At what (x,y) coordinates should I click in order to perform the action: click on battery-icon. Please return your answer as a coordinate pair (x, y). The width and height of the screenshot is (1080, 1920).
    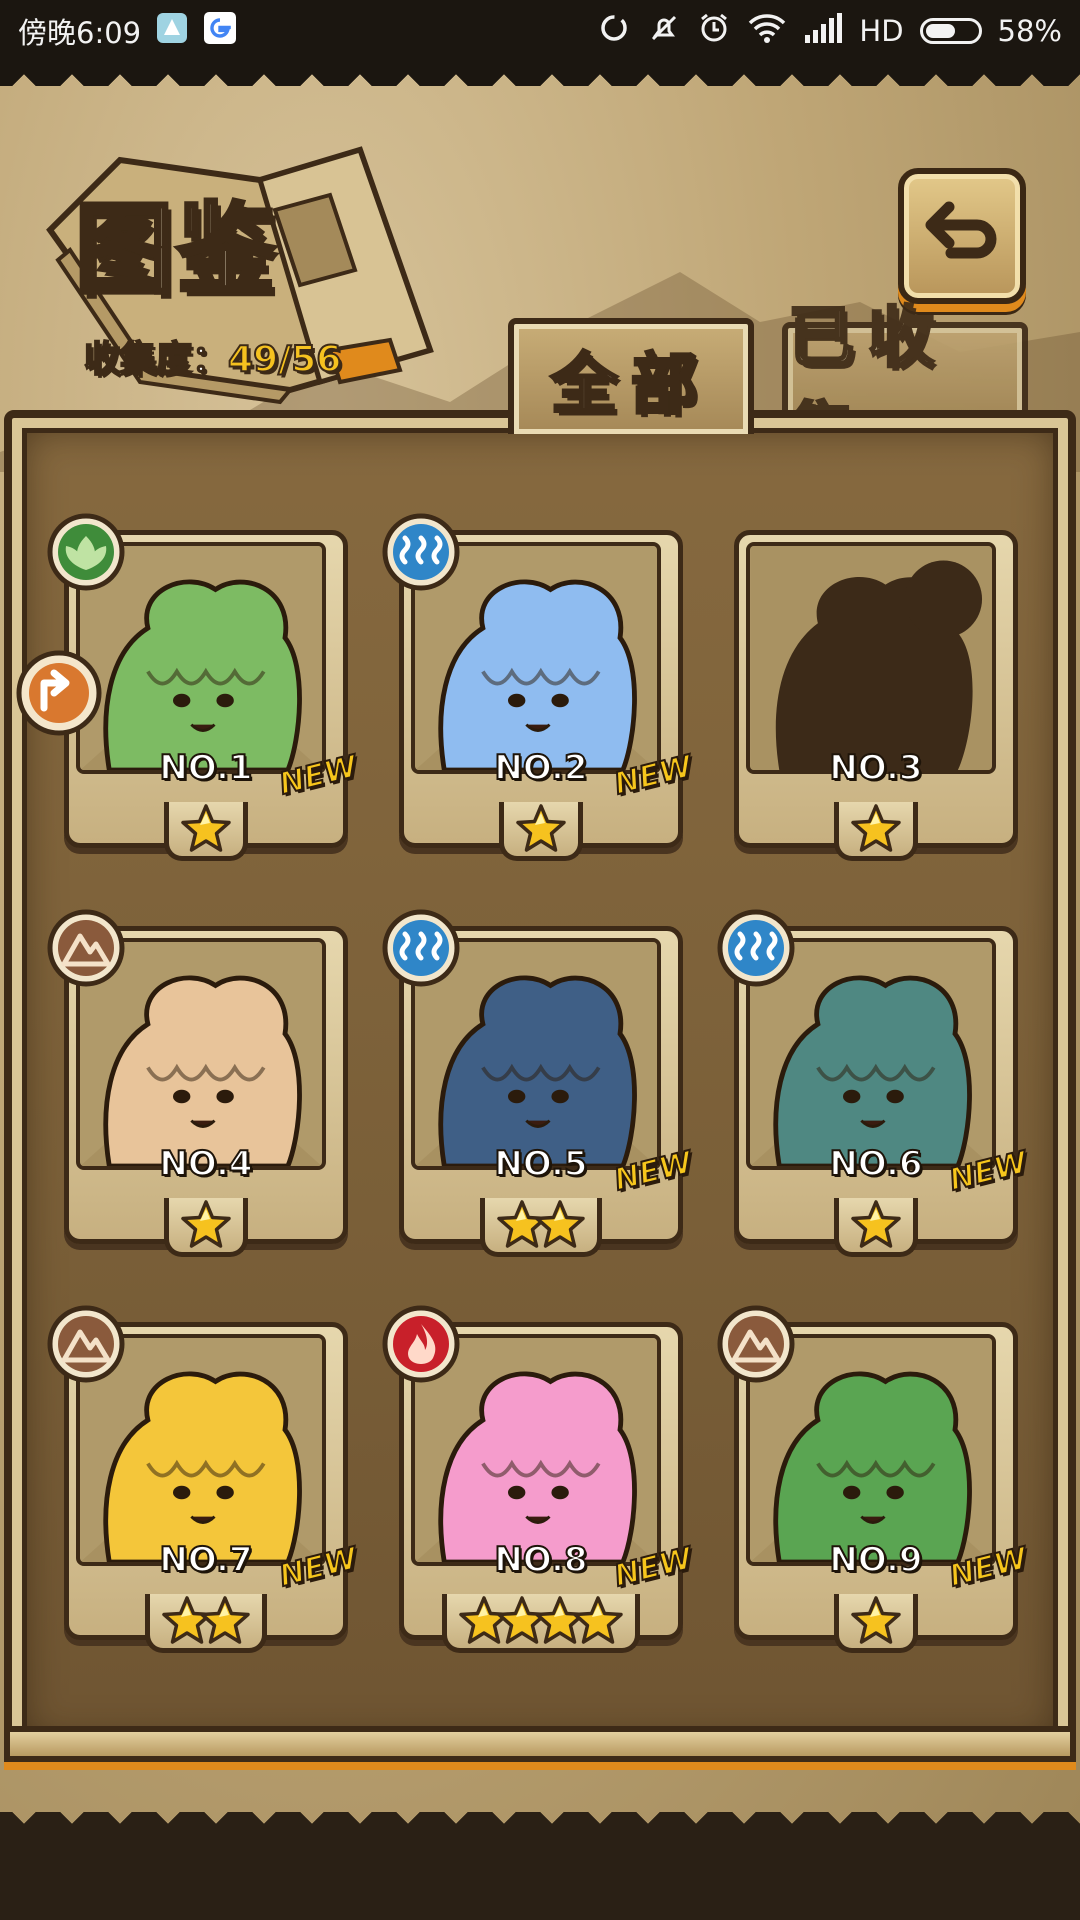
    Looking at the image, I should click on (950, 31).